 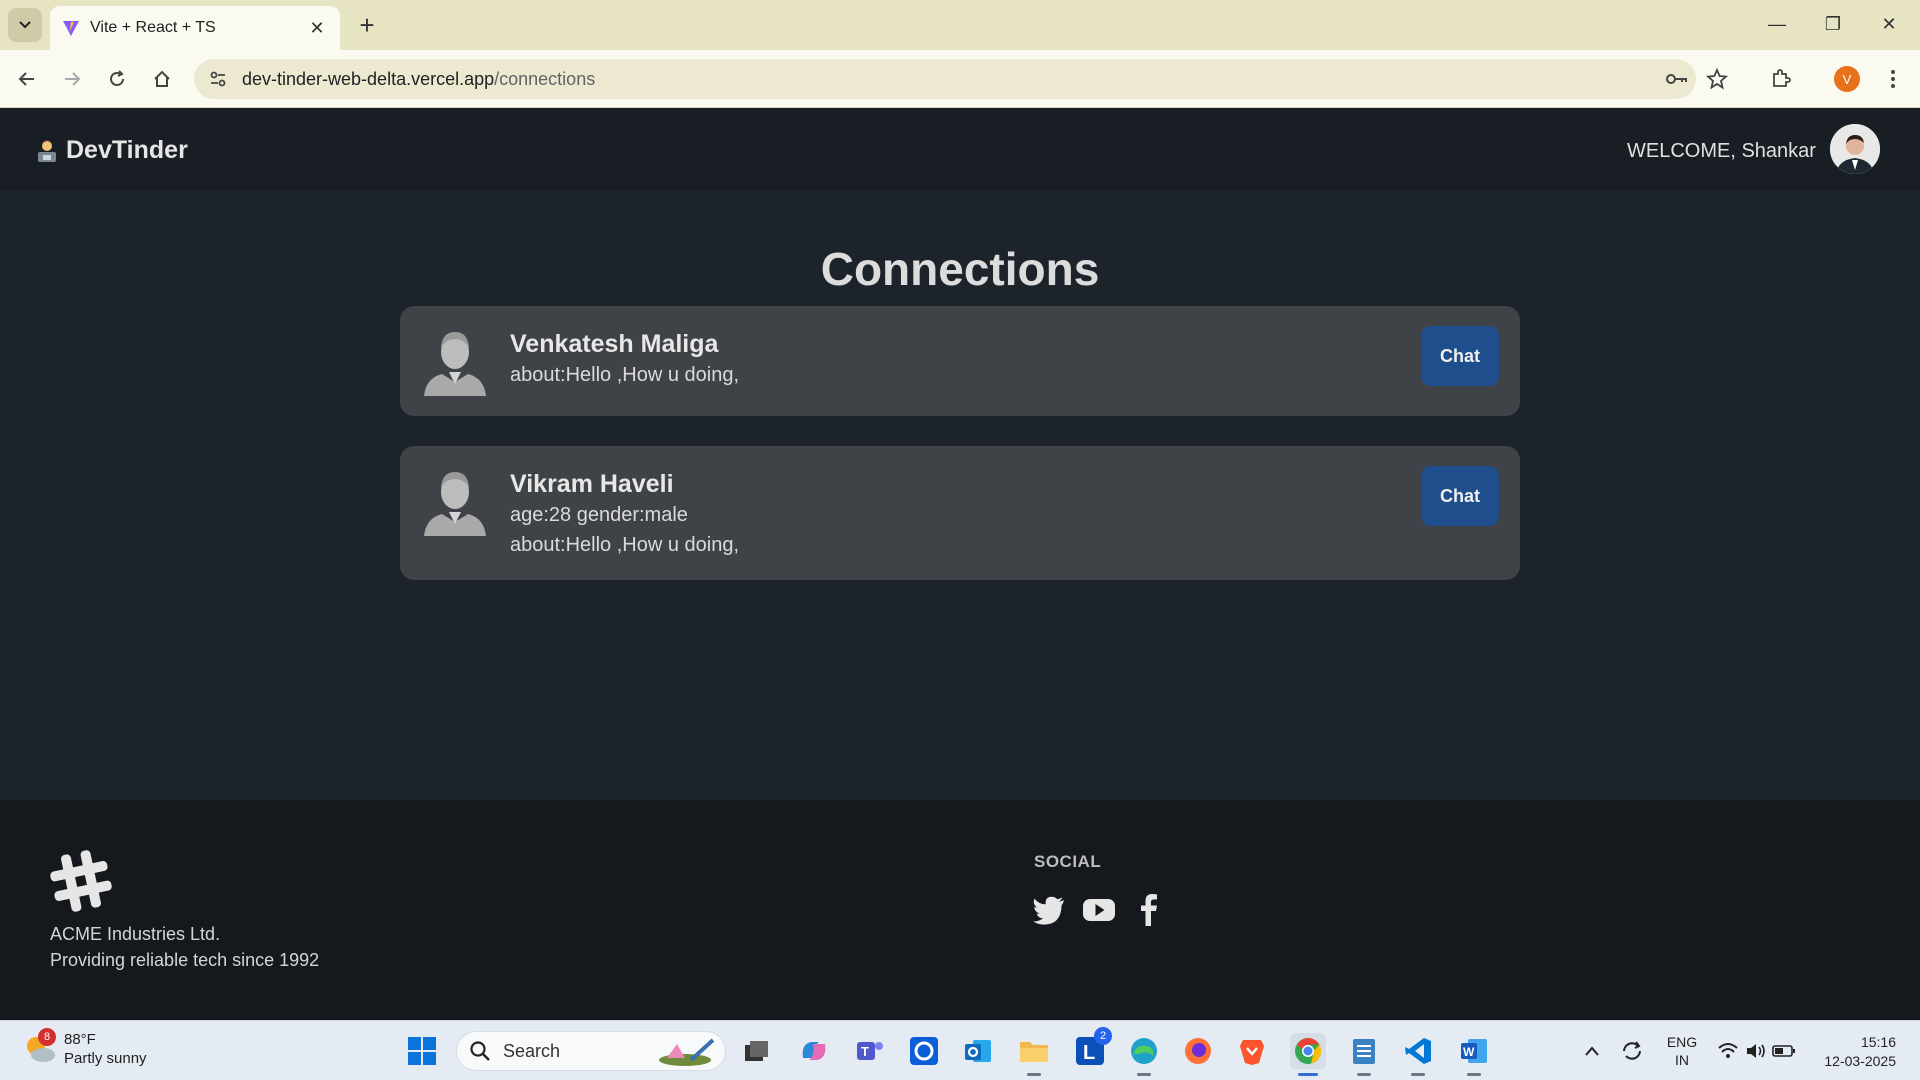 What do you see at coordinates (1469, 1052) in the screenshot?
I see `svg-text: W` at bounding box center [1469, 1052].